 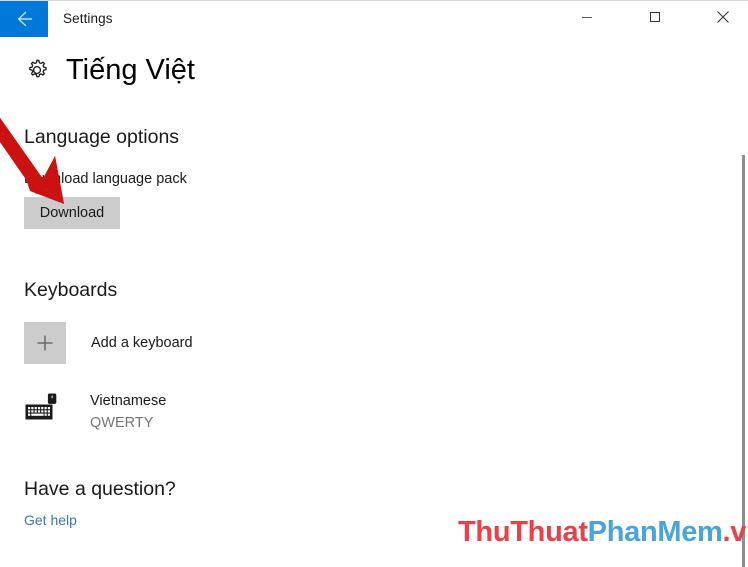 What do you see at coordinates (523, 532) in the screenshot?
I see `watermark-part1: ThuThuat` at bounding box center [523, 532].